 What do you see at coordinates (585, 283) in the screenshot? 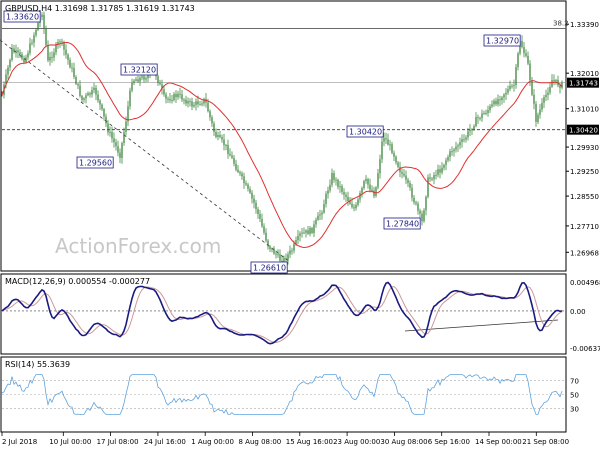
I see `macd-ytick-label: 0.004968` at bounding box center [585, 283].